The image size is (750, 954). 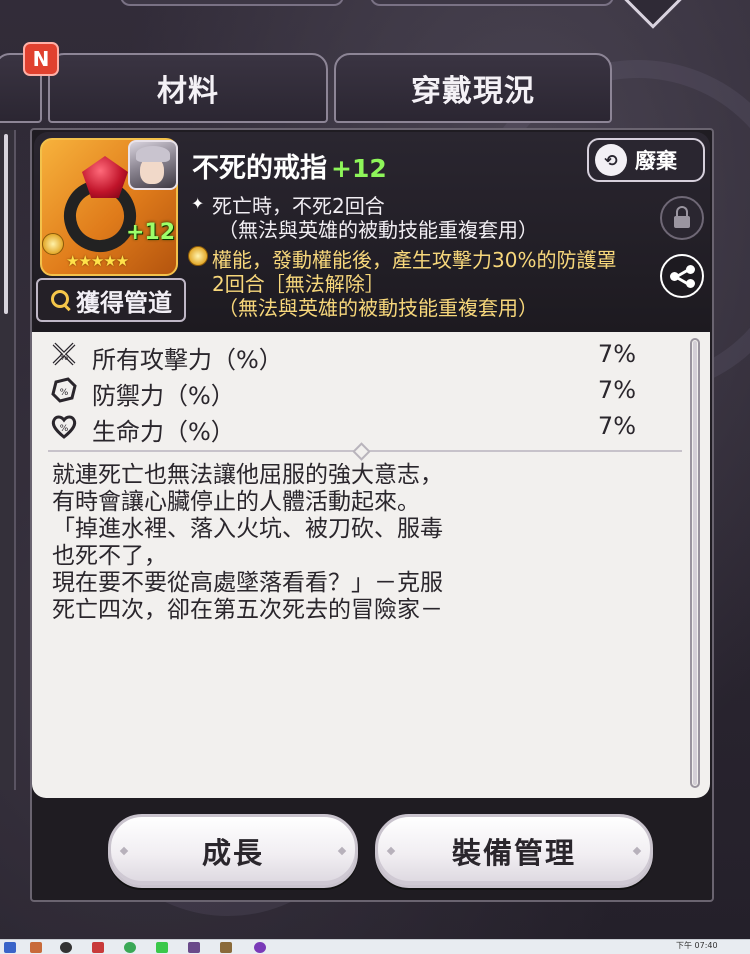 I want to click on lore-line: 死亡四次，卻在第五次死去的冒險家－, so click(x=247, y=610).